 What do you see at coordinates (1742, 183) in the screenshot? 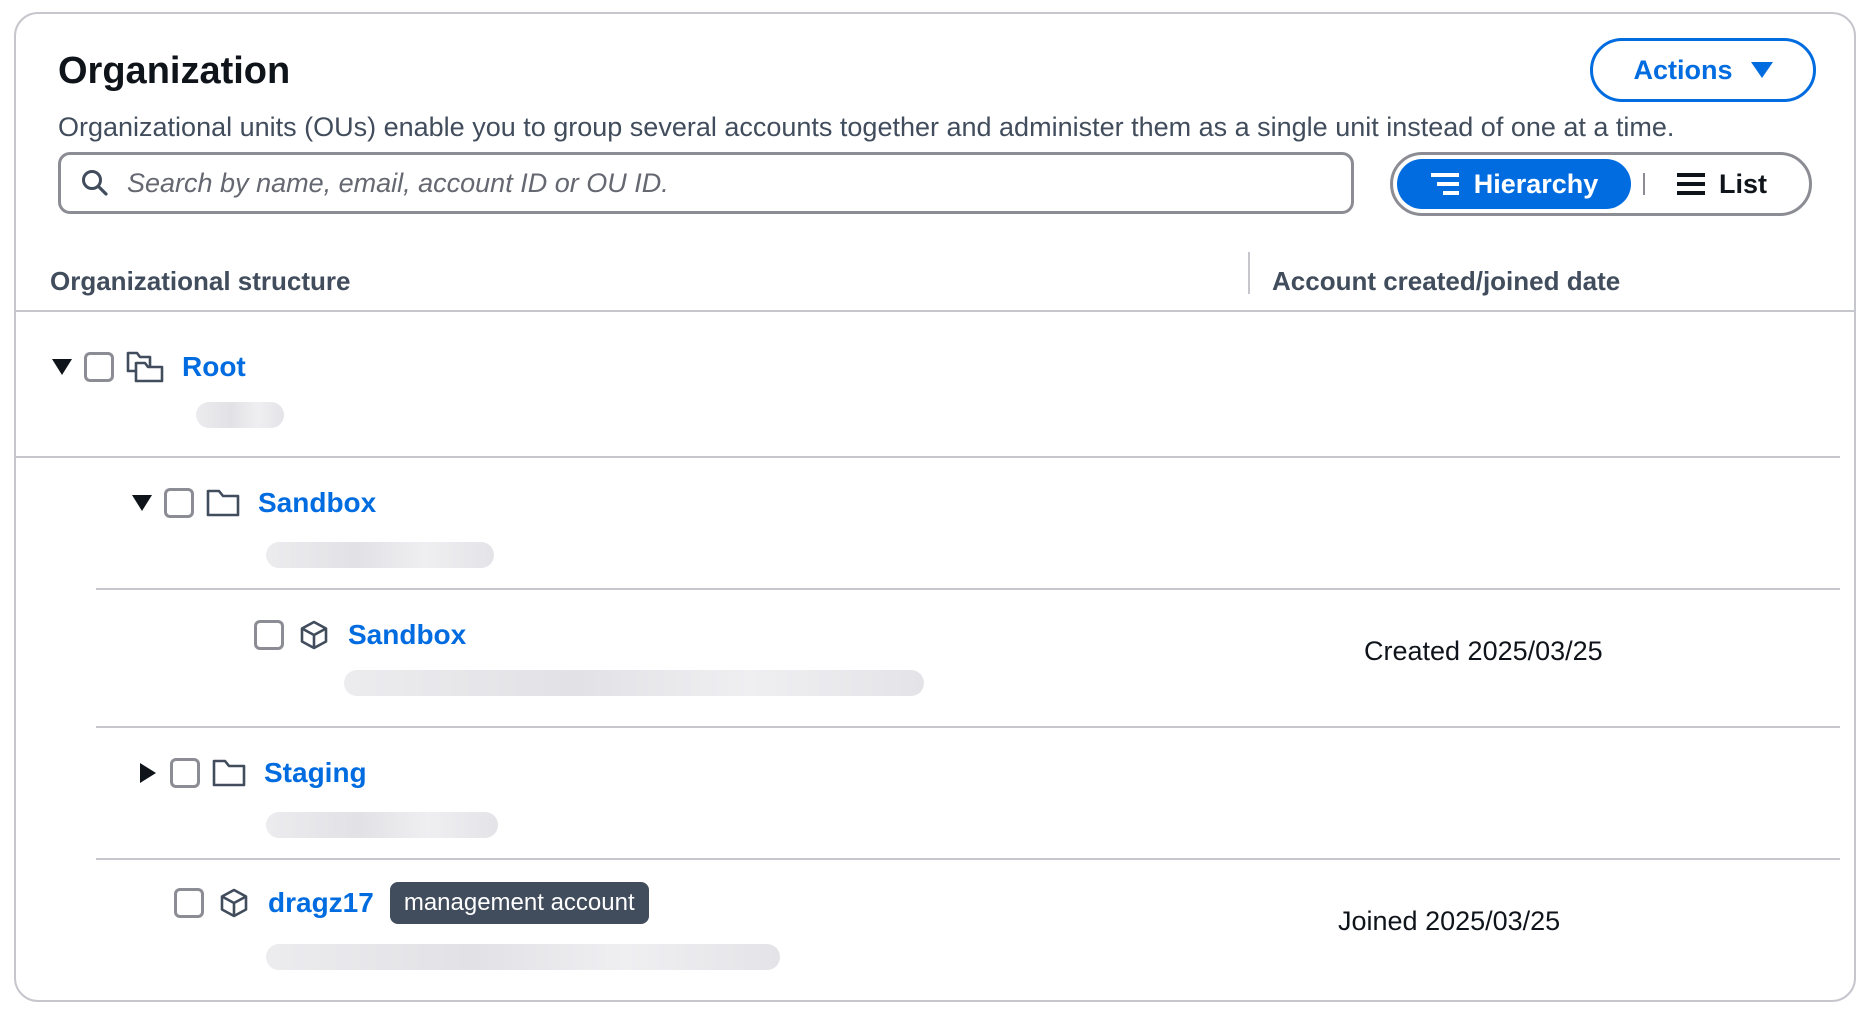
I see `list-label: List` at bounding box center [1742, 183].